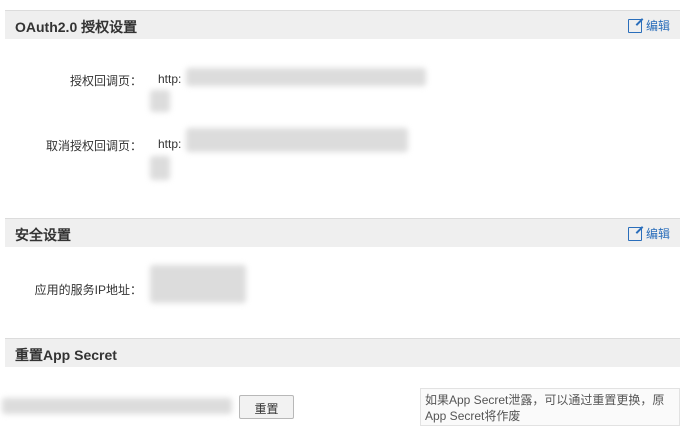 The image size is (692, 433). What do you see at coordinates (266, 407) in the screenshot?
I see `reset-button: 重置` at bounding box center [266, 407].